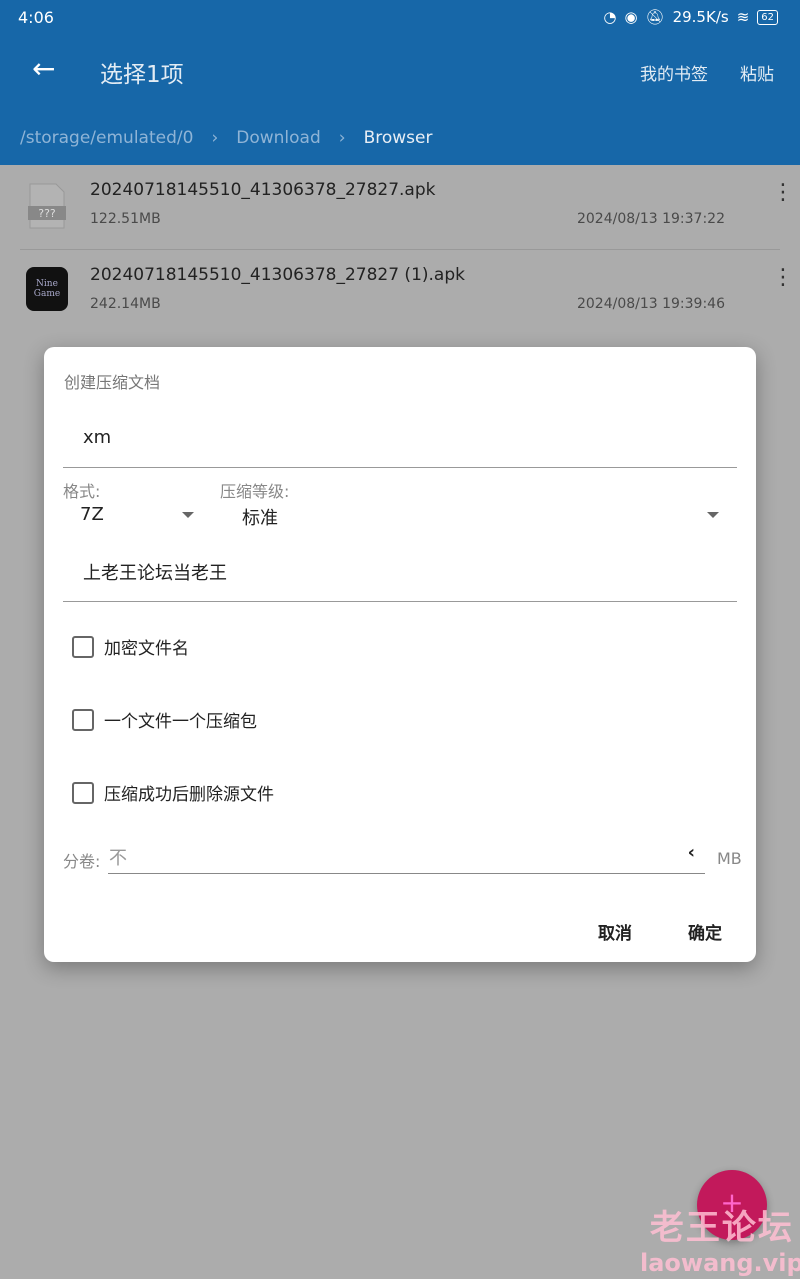 The height and width of the screenshot is (1279, 800). Describe the element at coordinates (767, 17) in the screenshot. I see `battery-icon: 62` at that location.